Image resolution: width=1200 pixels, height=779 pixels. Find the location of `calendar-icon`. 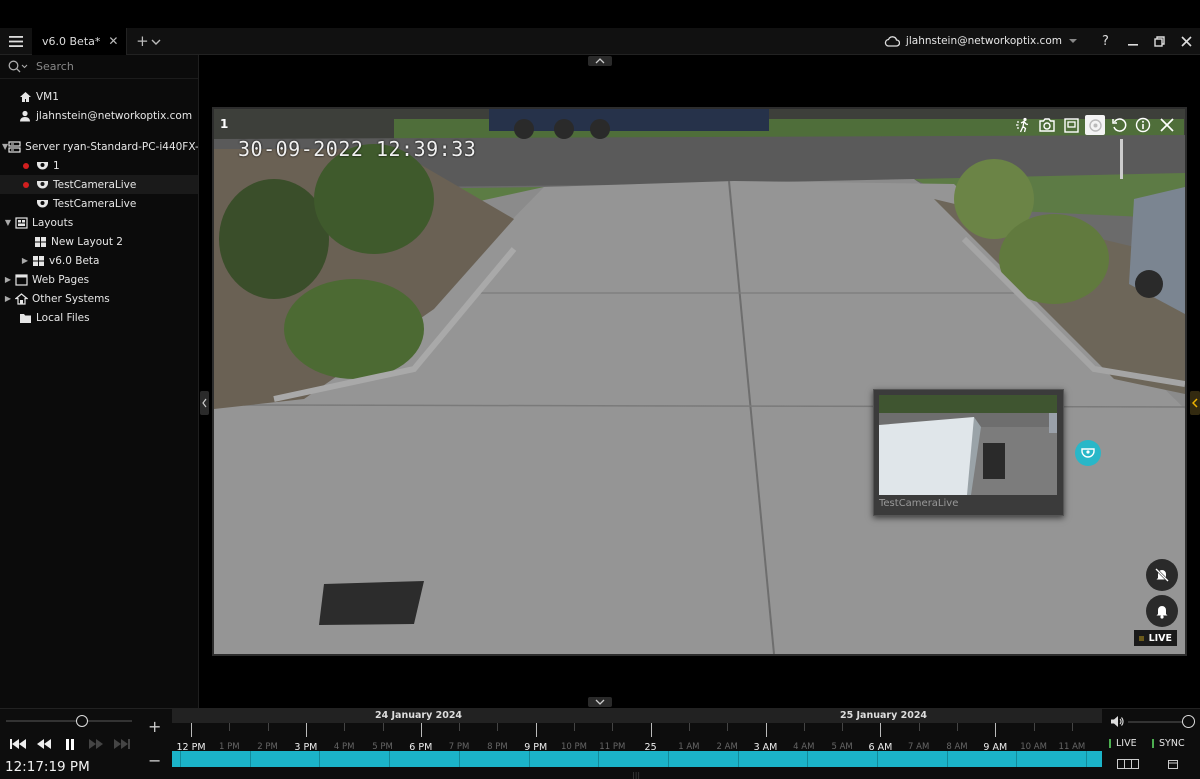

calendar-icon is located at coordinates (1173, 764).